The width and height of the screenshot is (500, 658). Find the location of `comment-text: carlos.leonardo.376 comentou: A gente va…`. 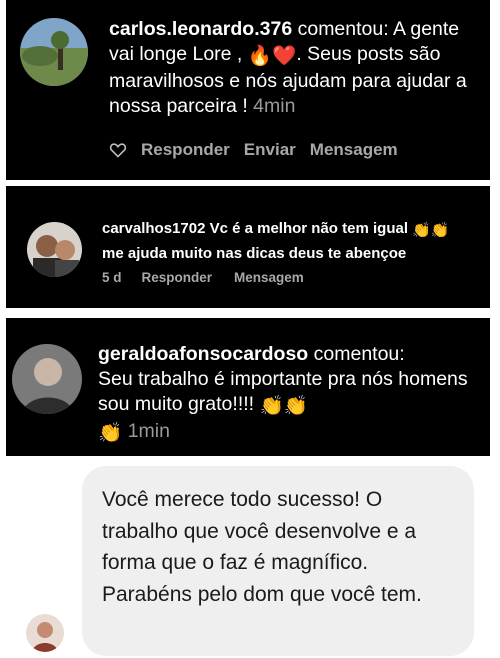

comment-text: carlos.leonardo.376 comentou: A gente va… is located at coordinates (294, 68).